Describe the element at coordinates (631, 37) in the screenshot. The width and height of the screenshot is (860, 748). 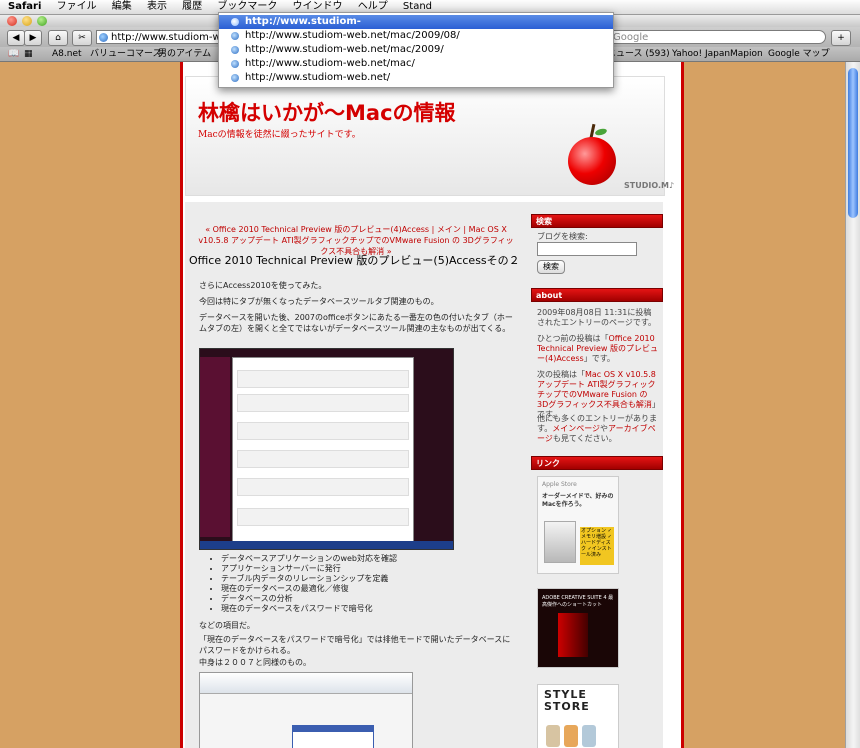
I see `search-placeholder: Google` at that location.